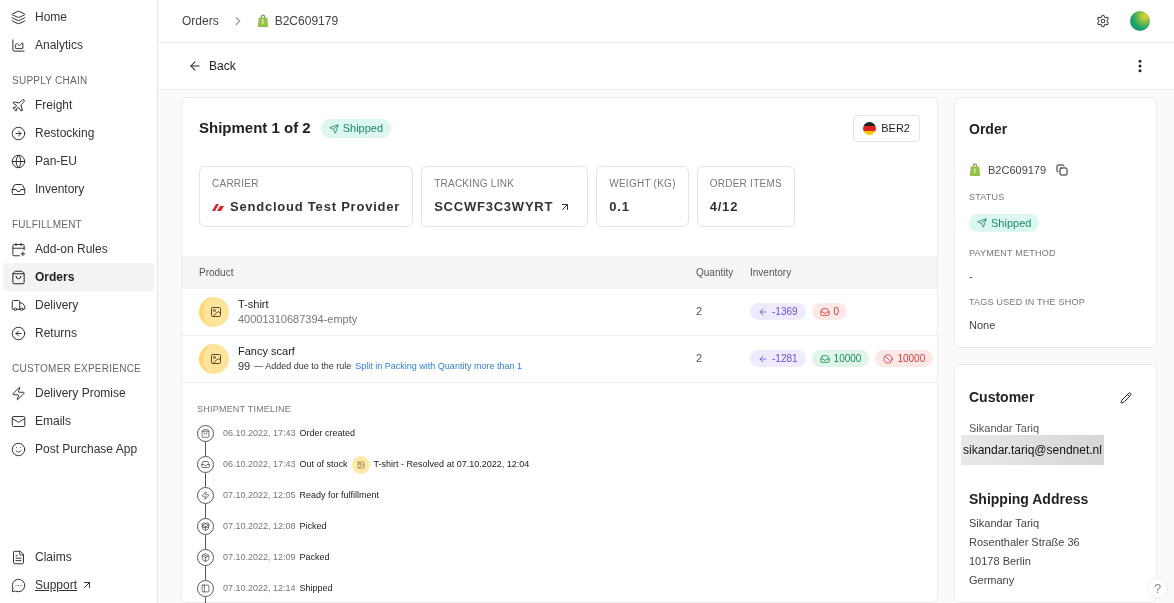 The image size is (1174, 603). Describe the element at coordinates (438, 366) in the screenshot. I see `rule-link: Split in Packing with Quantity more than 1` at that location.